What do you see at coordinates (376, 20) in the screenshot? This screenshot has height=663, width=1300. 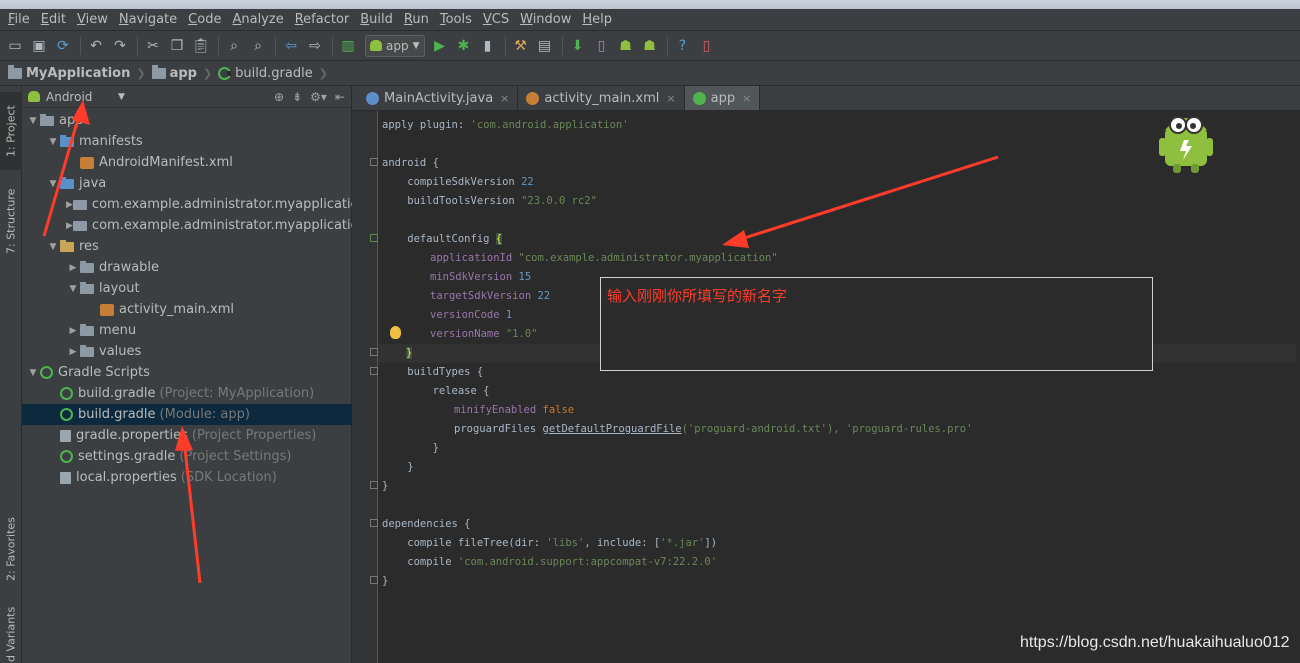 I see `menu-build: Build` at bounding box center [376, 20].